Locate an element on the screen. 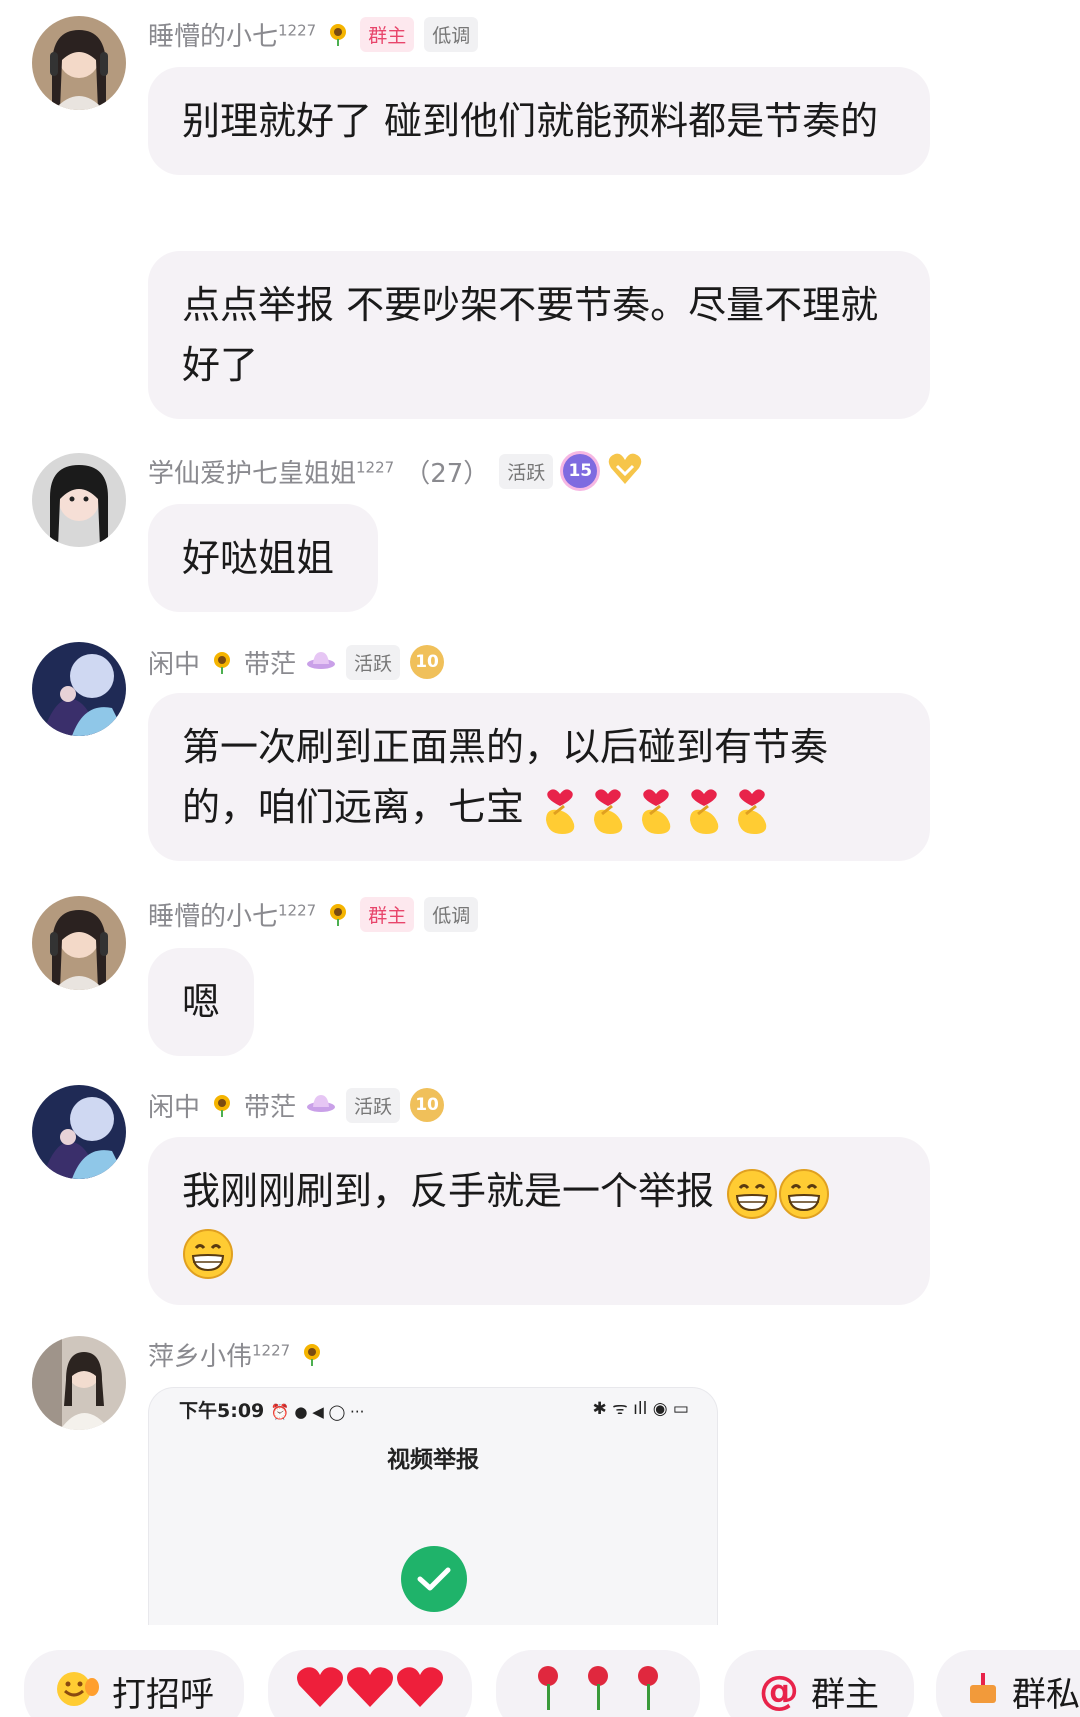 Image resolution: width=1080 pixels, height=1717 pixels. cake-emoji-icon is located at coordinates (983, 1691).